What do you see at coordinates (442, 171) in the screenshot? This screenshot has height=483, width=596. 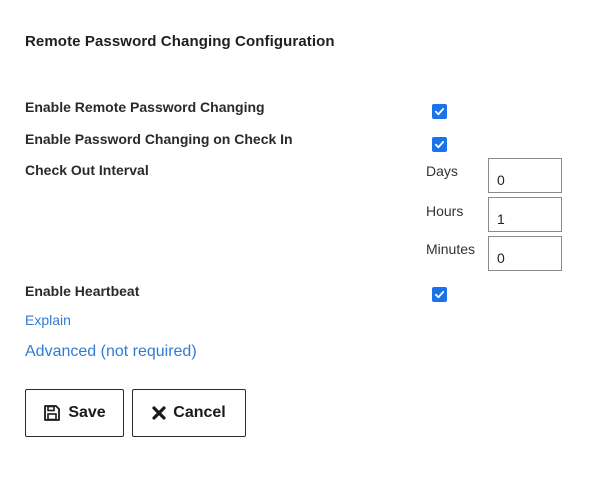 I see `days-label: Days` at bounding box center [442, 171].